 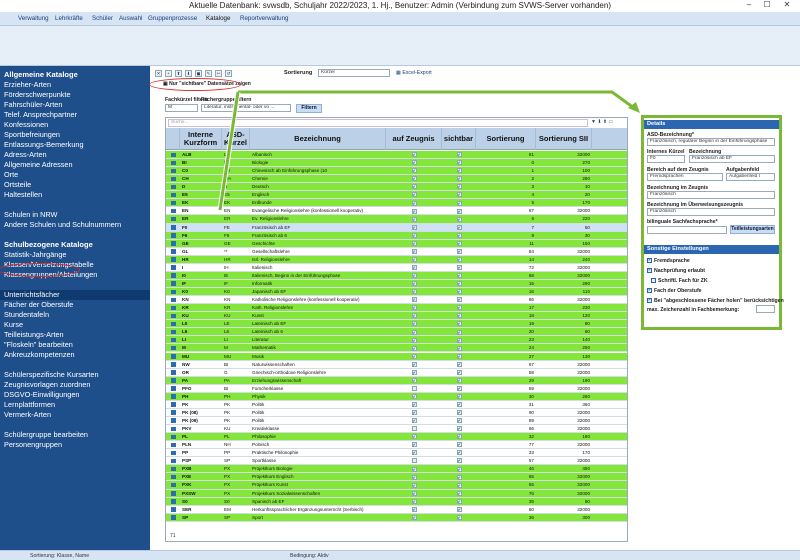 What do you see at coordinates (428, 150) in the screenshot?
I see `annotation-arrow` at bounding box center [428, 150].